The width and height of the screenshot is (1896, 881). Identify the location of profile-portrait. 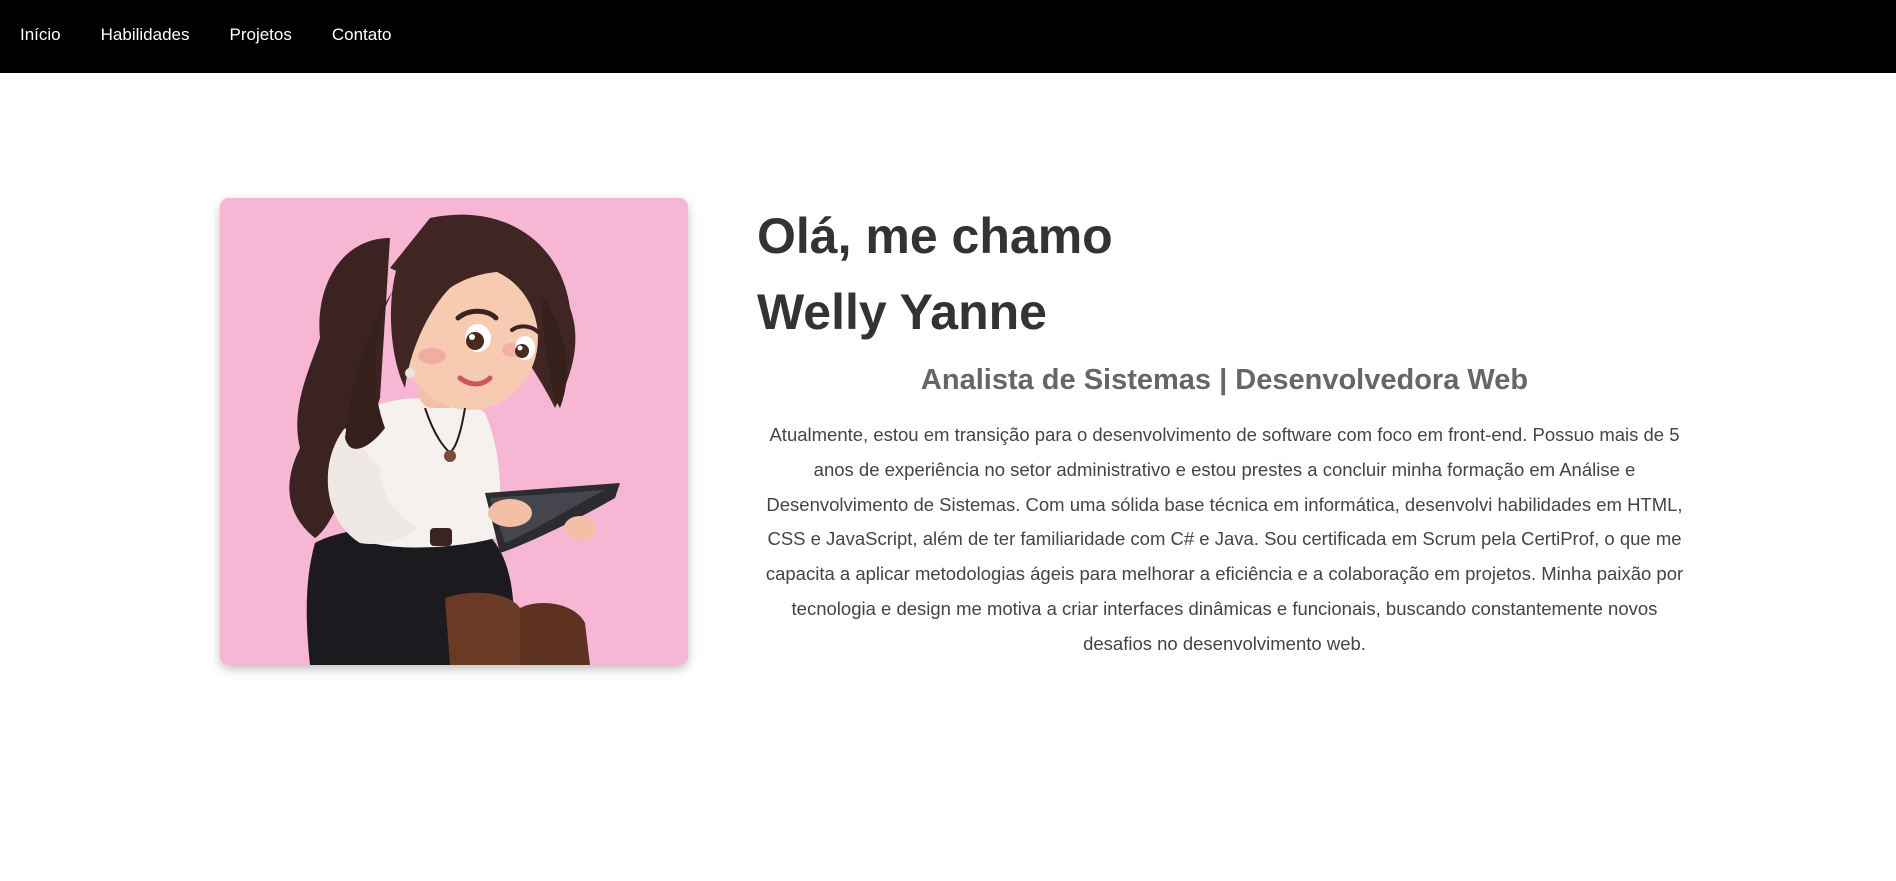
(454, 431).